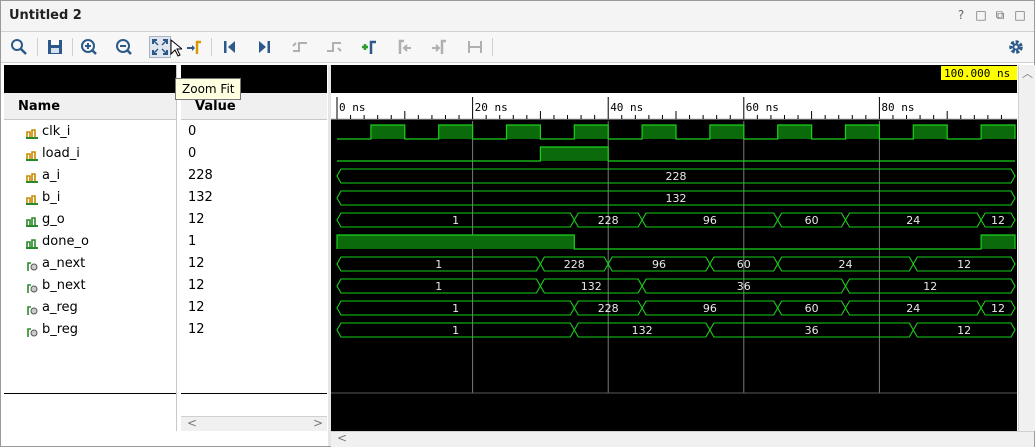  Describe the element at coordinates (608, 220) in the screenshot. I see `wave-g_o-value: 228` at that location.